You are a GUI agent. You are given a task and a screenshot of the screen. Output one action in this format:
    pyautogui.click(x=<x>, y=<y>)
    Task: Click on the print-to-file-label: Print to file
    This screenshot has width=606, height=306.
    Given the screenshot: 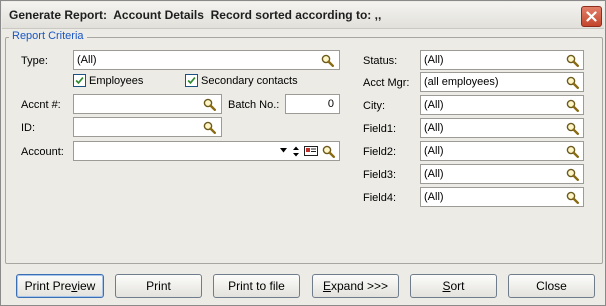 What is the action you would take?
    pyautogui.click(x=256, y=286)
    